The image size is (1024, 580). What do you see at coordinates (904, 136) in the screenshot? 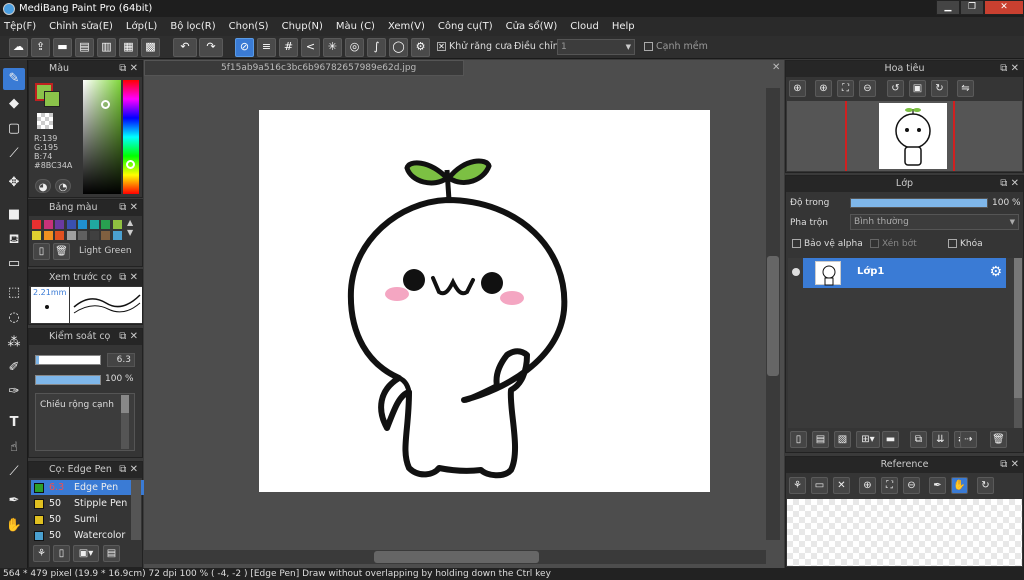
I see `navigator-preview` at bounding box center [904, 136].